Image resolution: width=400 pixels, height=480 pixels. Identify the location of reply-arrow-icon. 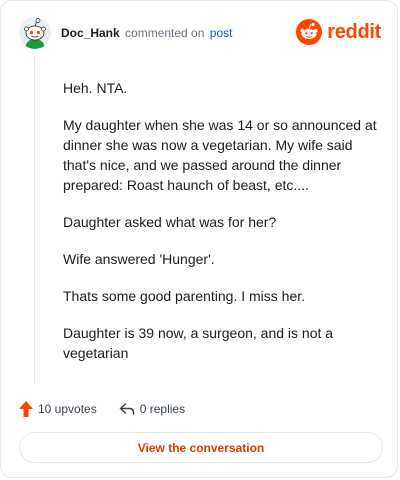
(126, 409).